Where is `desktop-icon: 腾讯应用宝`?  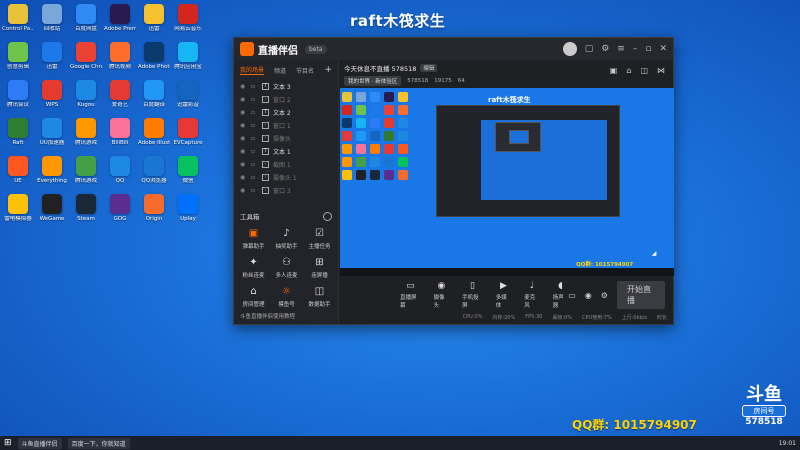 desktop-icon: 腾讯应用宝 is located at coordinates (188, 61).